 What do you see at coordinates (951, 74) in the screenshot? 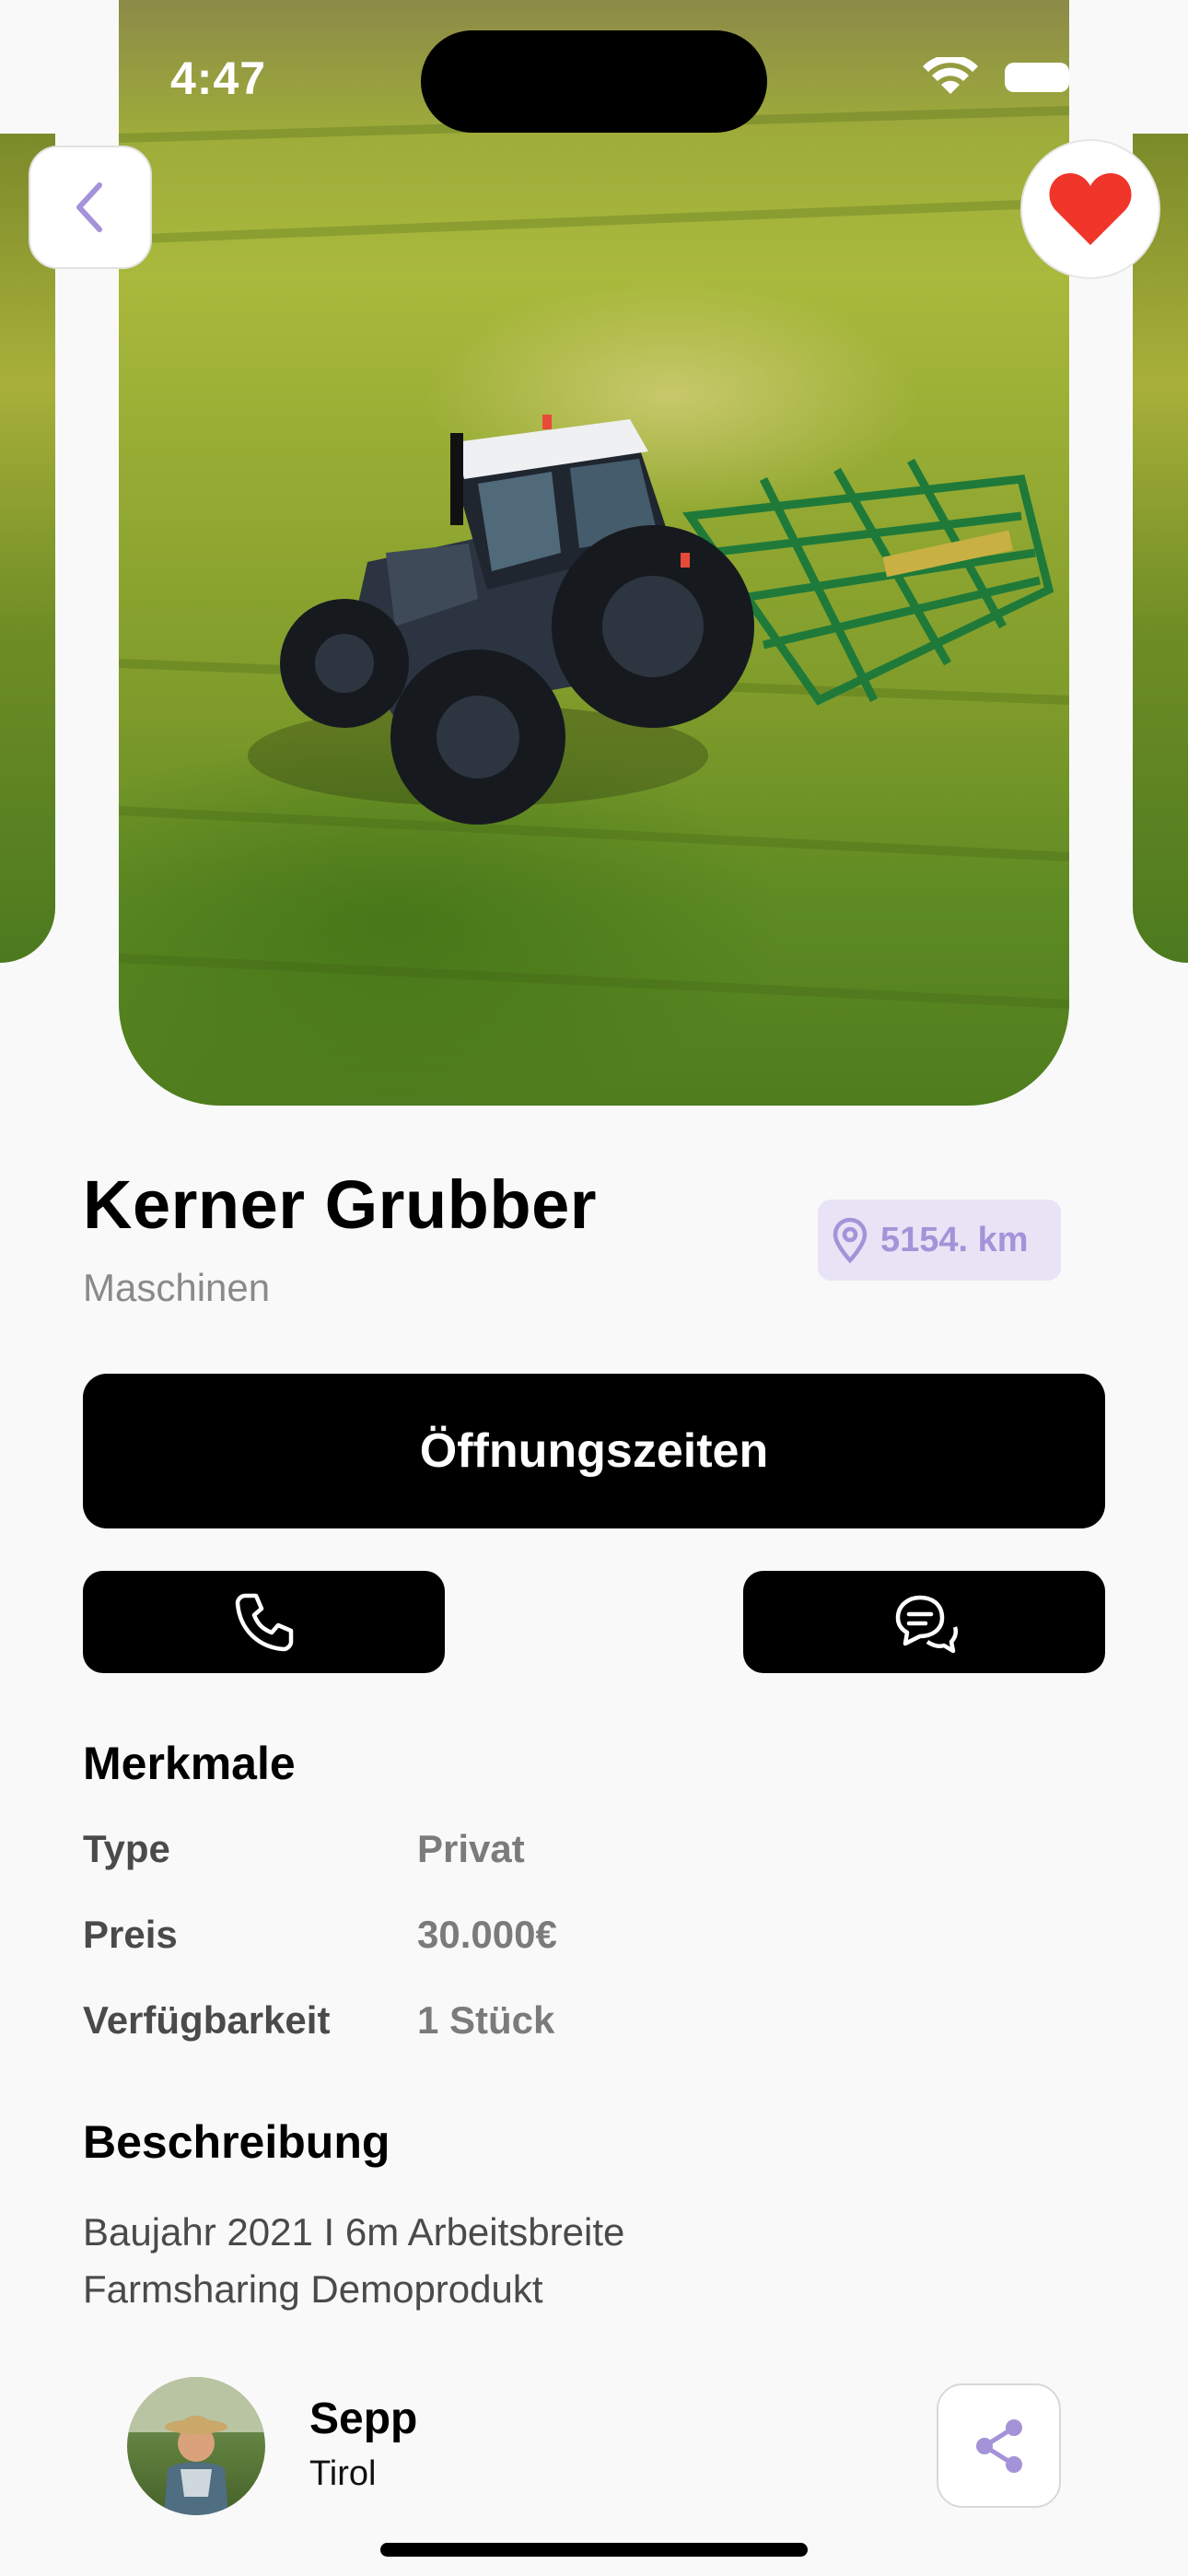
I see `wifi-icon` at bounding box center [951, 74].